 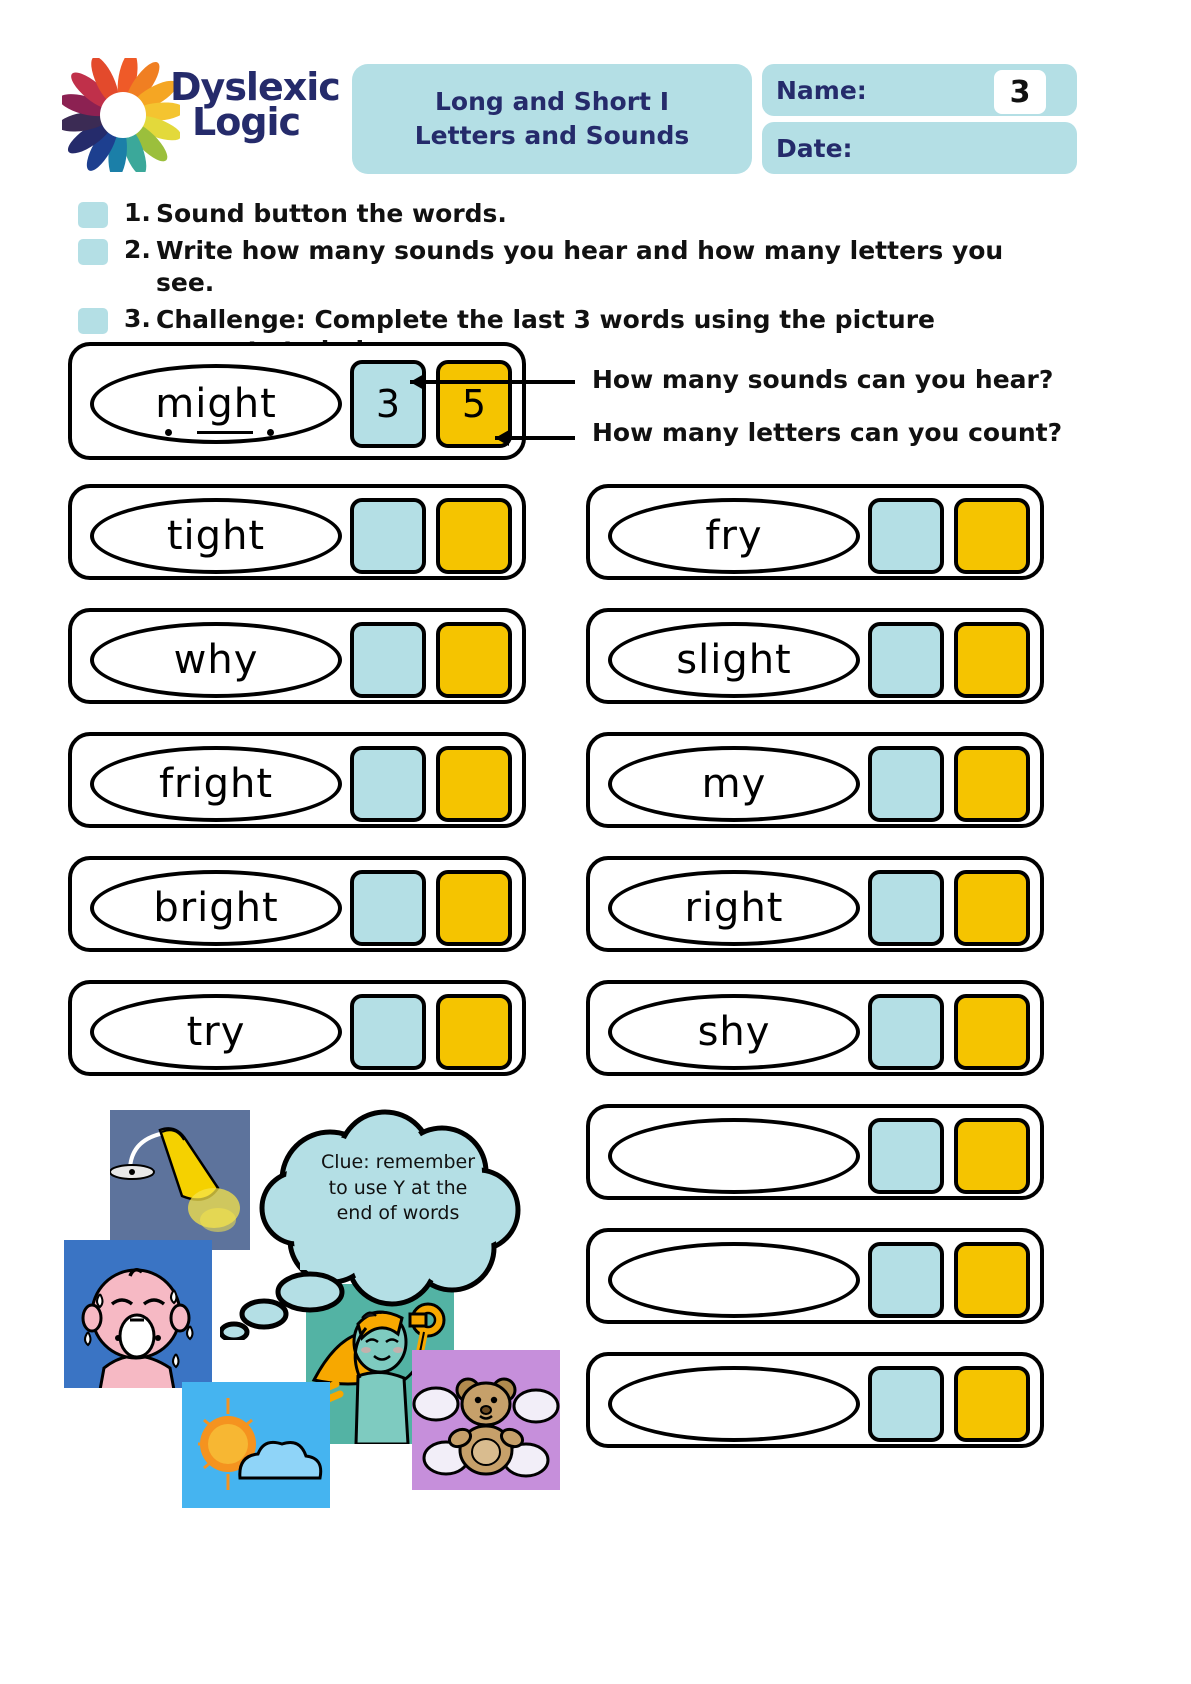 I want to click on brand-logo-text: Dyslexic Logic, so click(x=265, y=106).